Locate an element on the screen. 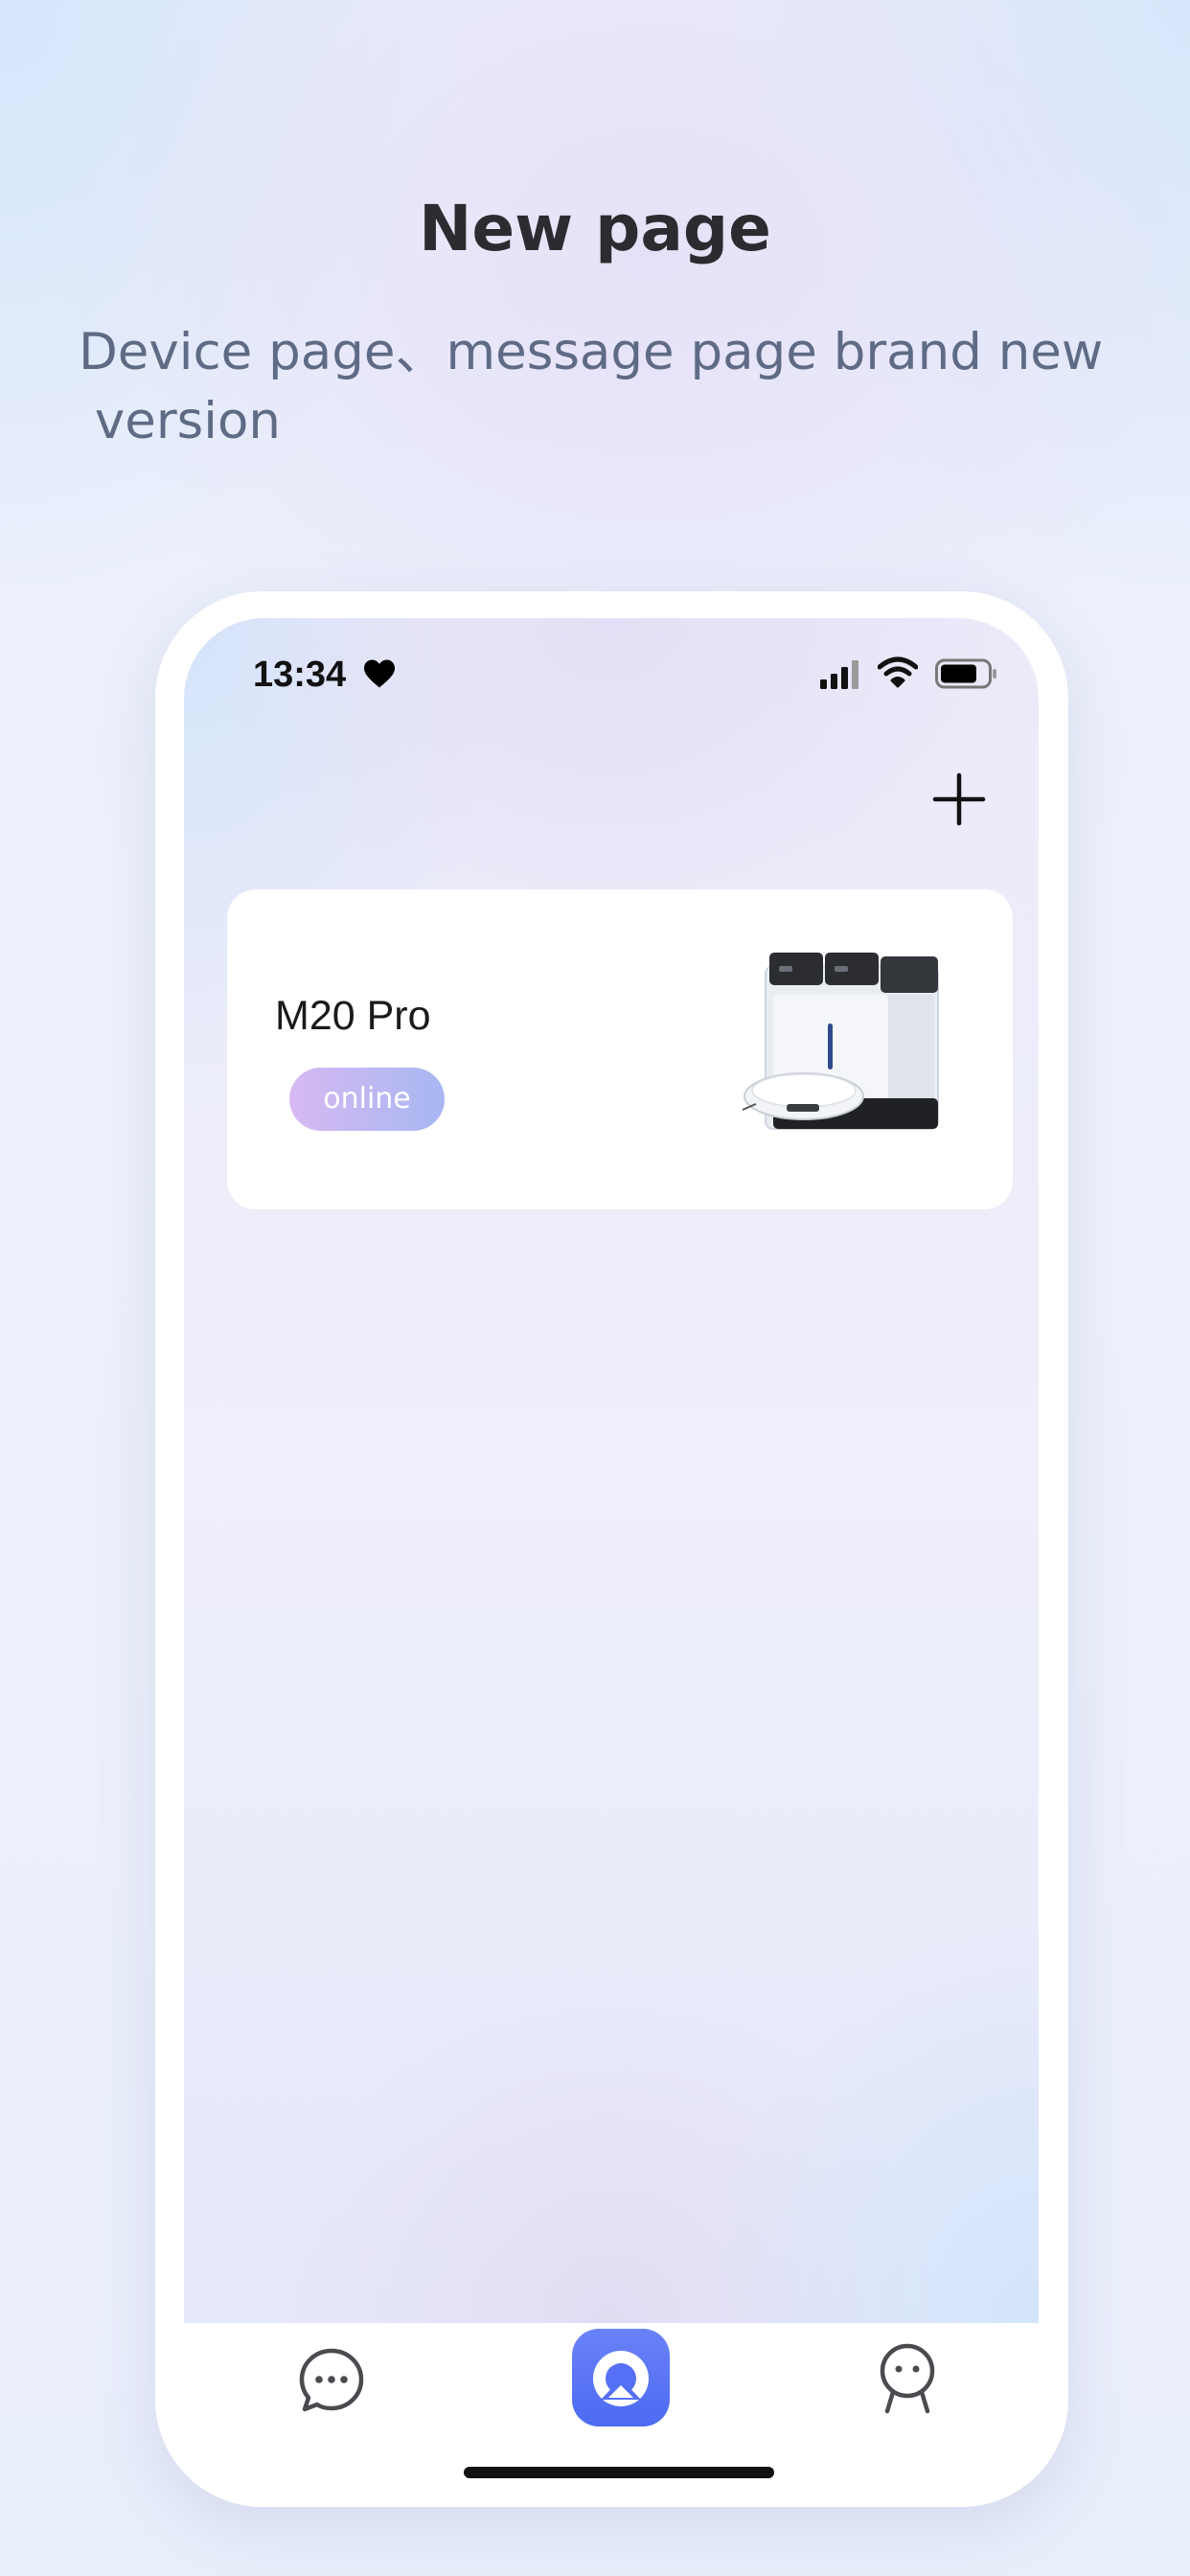  status-bar: 13:34 is located at coordinates (611, 671).